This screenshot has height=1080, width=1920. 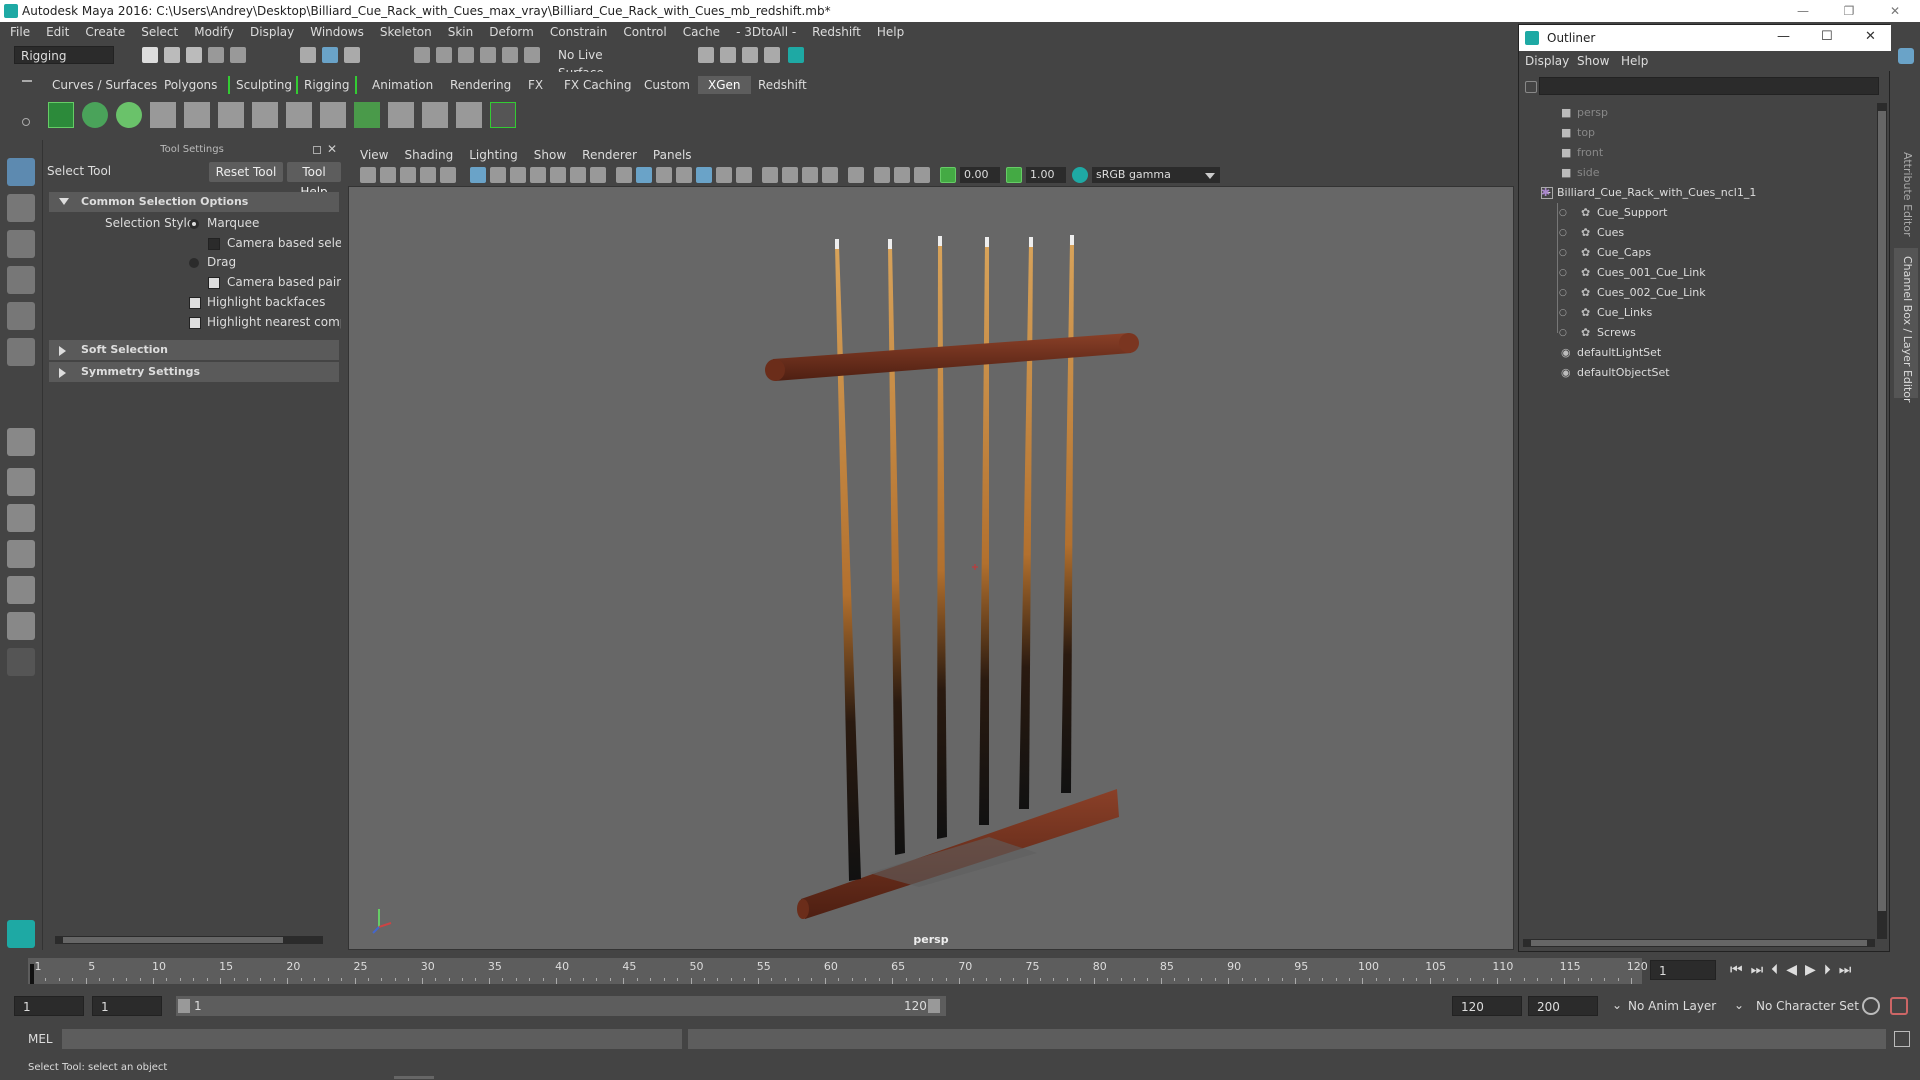 What do you see at coordinates (1699, 293) in the screenshot?
I see `outliner-item: ○ ✿ Cues_002_Cue_Link` at bounding box center [1699, 293].